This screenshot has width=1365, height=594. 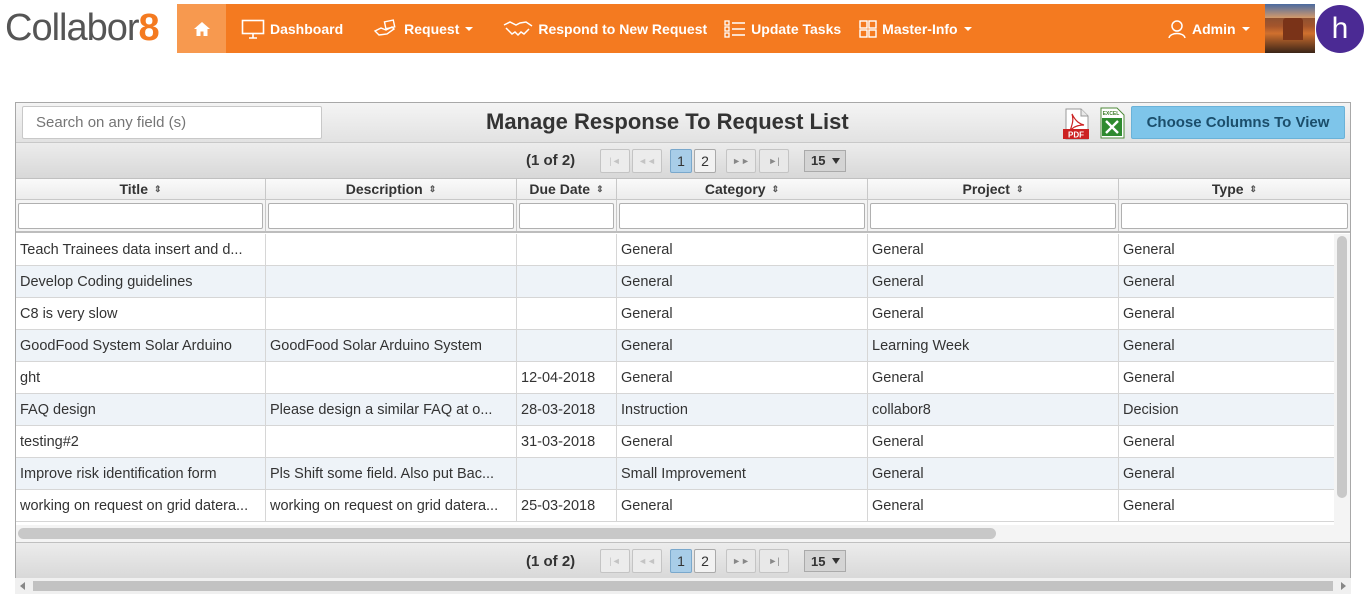 I want to click on column-header-type: Type ⇕, so click(x=1234, y=189).